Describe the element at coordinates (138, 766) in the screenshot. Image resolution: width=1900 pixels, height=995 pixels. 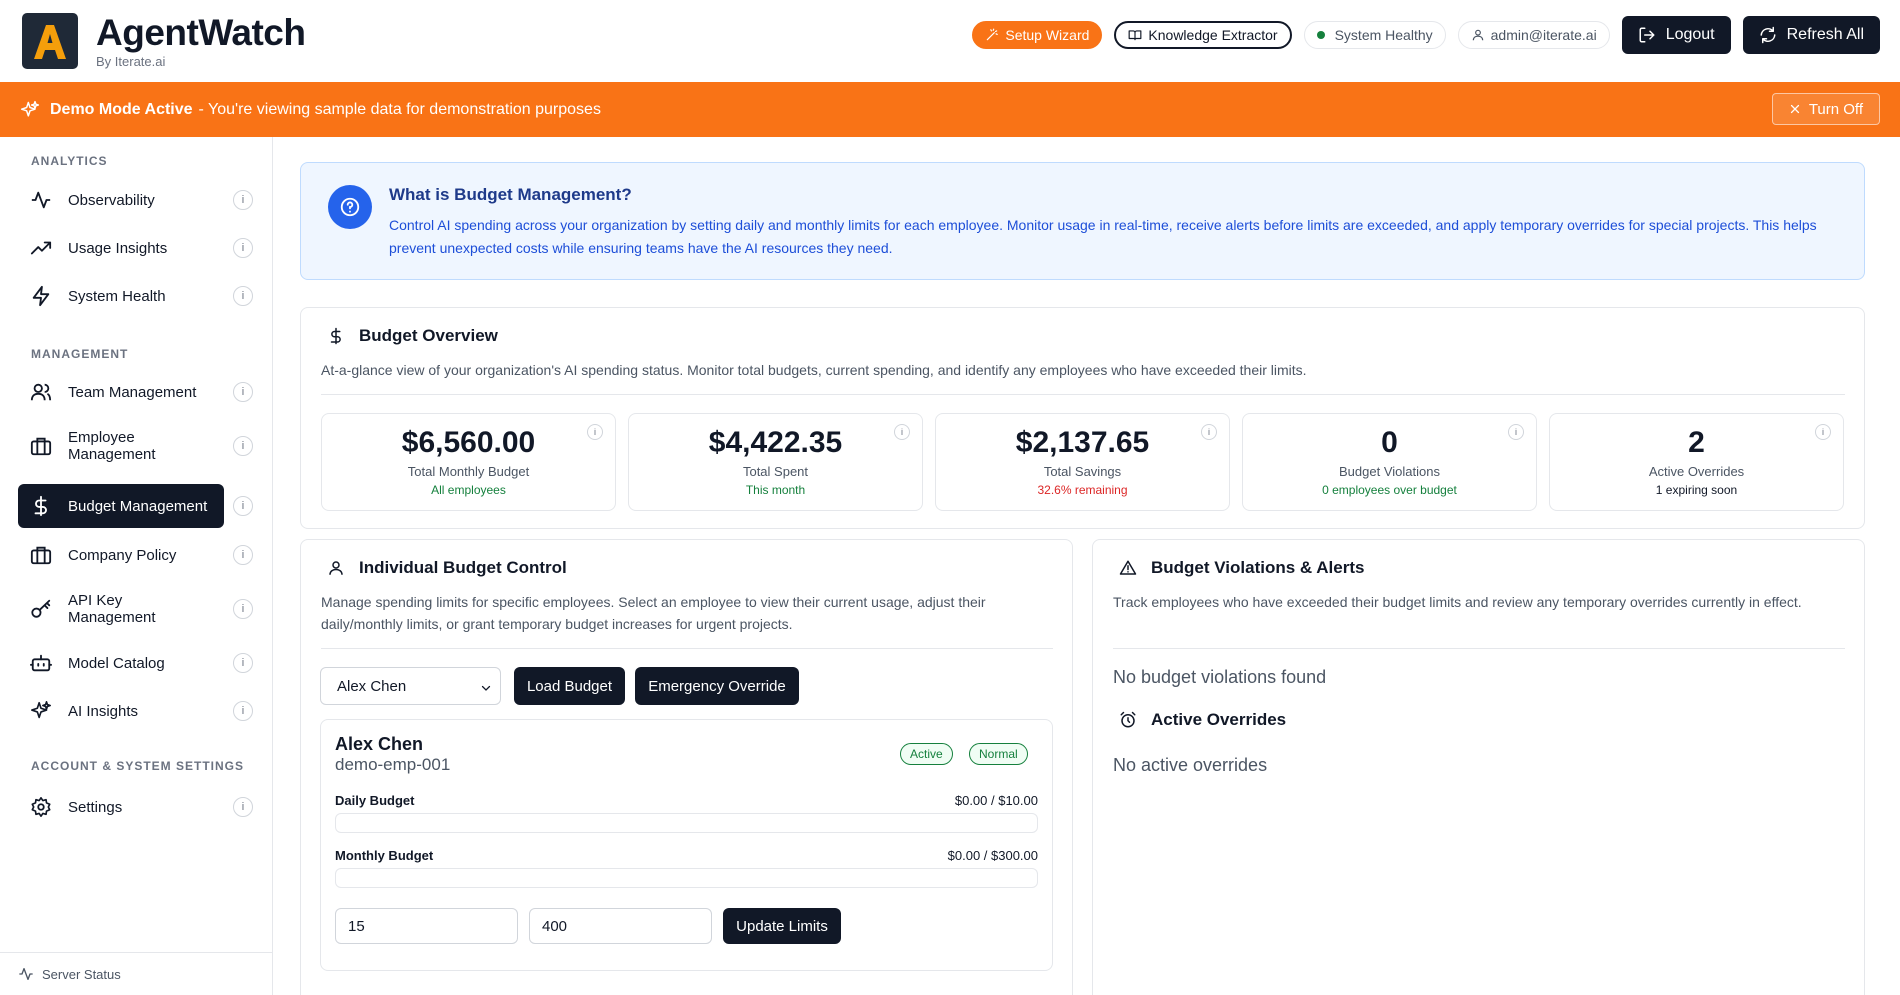
I see `sidebar-section-account-settings: ACCOUNT & SYSTEM SETTINGS` at that location.